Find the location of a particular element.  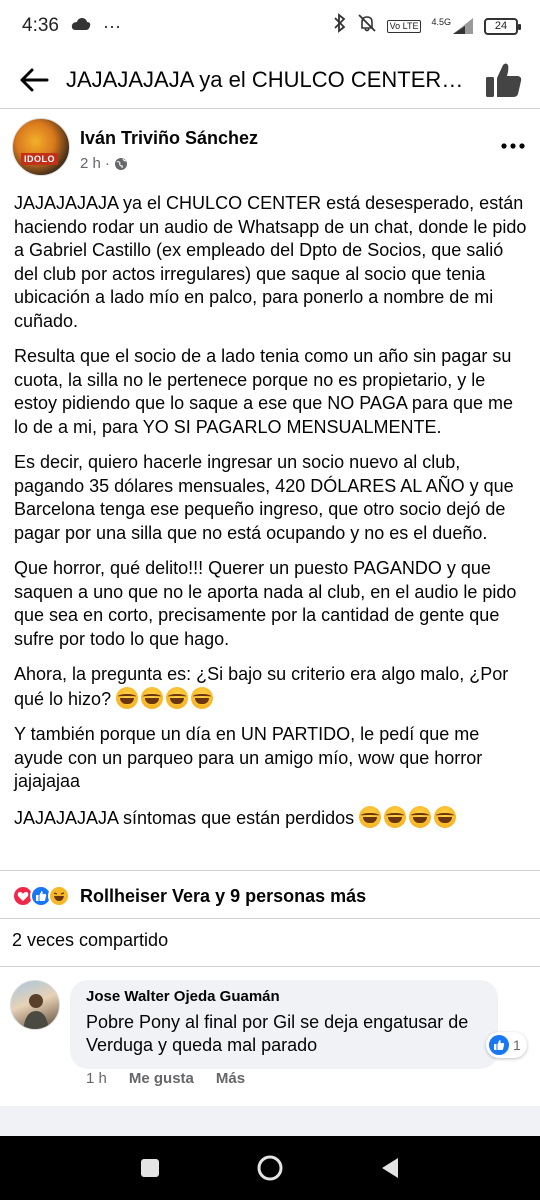

signal-icon: 4.5G is located at coordinates (452, 26).